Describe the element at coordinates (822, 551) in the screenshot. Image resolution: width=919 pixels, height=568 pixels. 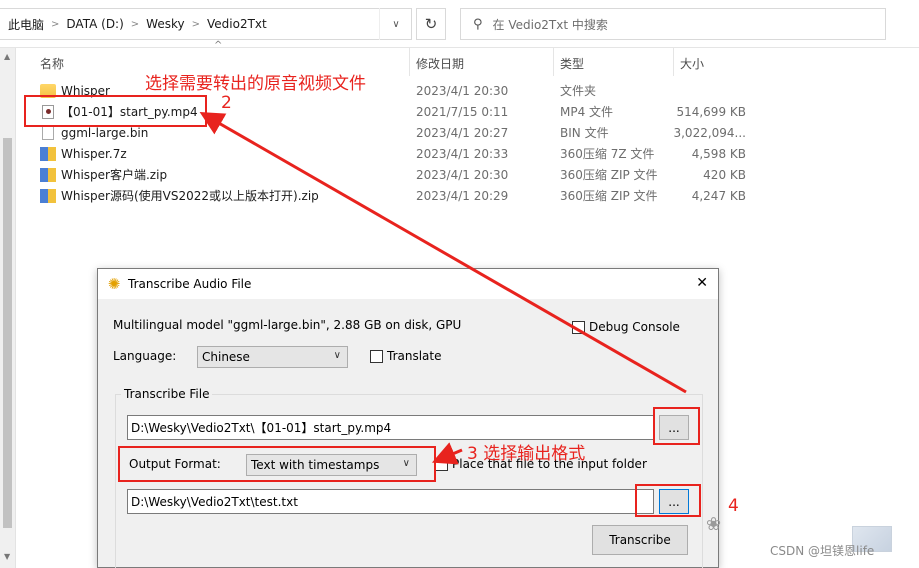
I see `watermark: CSDN @坦镁恩life` at that location.